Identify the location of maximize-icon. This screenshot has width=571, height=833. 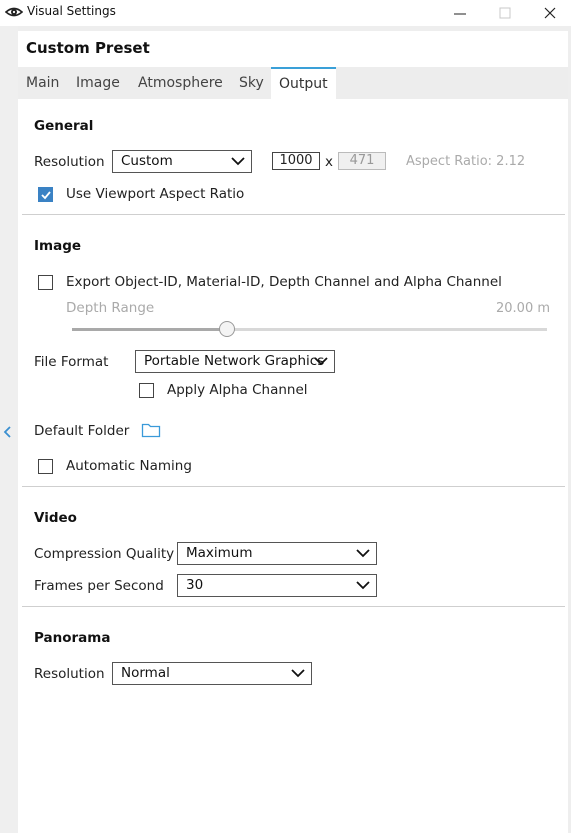
(505, 13).